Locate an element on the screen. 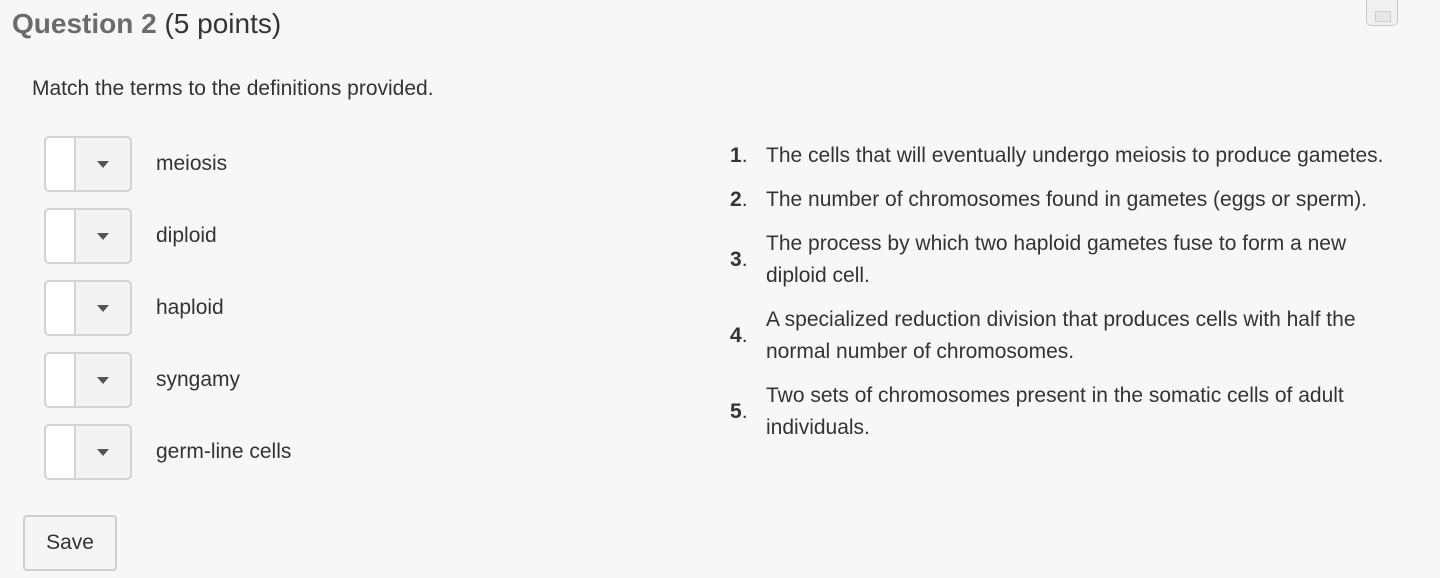 Image resolution: width=1440 pixels, height=578 pixels. definition-number: 5. is located at coordinates (739, 411).